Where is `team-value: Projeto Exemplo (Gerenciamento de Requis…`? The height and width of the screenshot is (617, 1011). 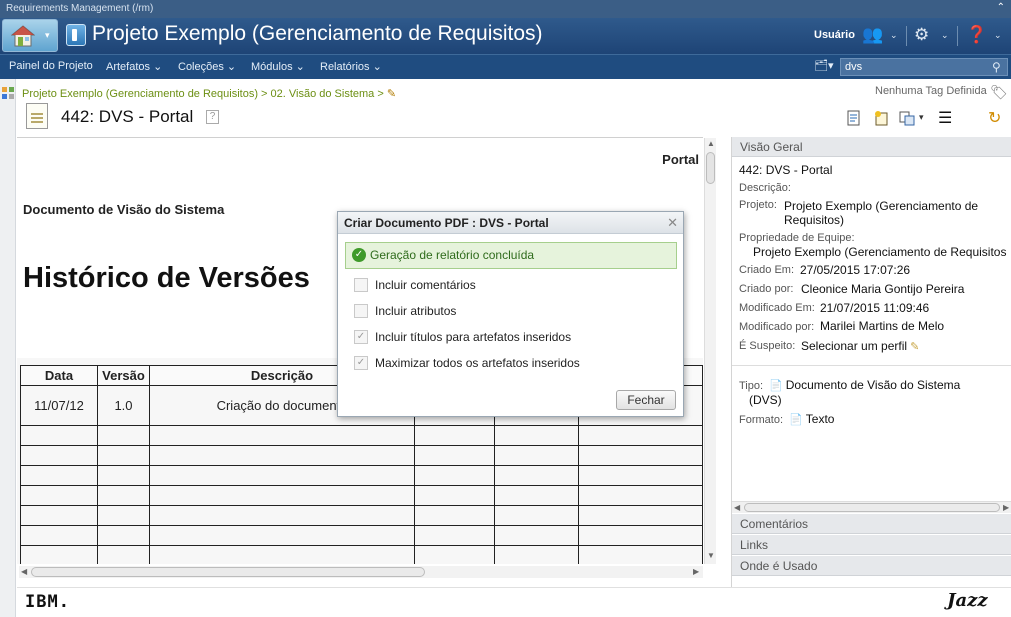 team-value: Projeto Exemplo (Gerenciamento de Requis… is located at coordinates (880, 252).